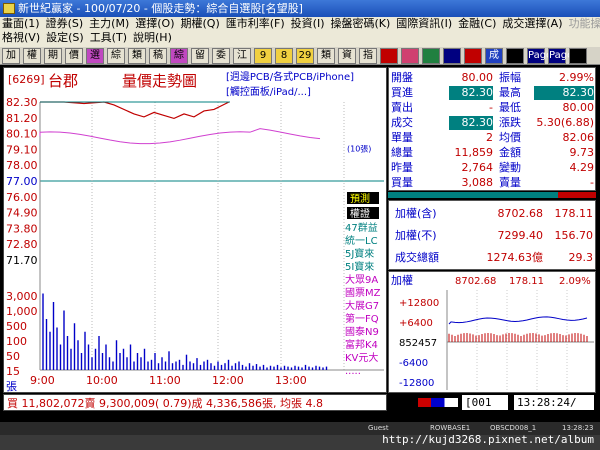 The image size is (600, 450). What do you see at coordinates (359, 266) in the screenshot?
I see `broker-label: 5I寶來` at bounding box center [359, 266].